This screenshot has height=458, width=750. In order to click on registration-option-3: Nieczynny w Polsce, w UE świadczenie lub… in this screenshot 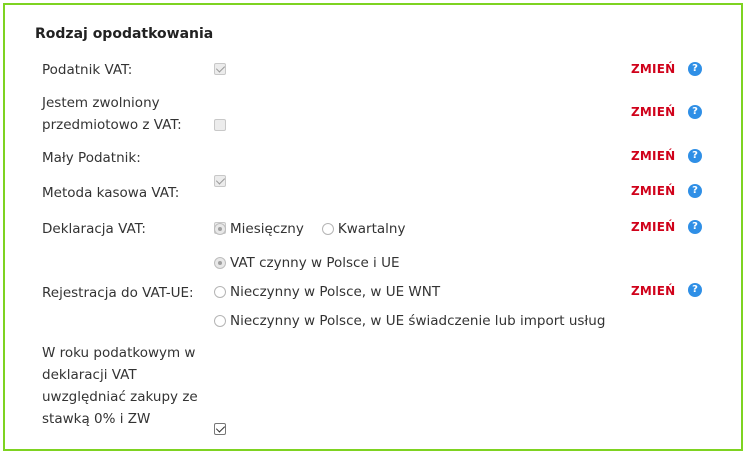, I will do `click(409, 321)`.